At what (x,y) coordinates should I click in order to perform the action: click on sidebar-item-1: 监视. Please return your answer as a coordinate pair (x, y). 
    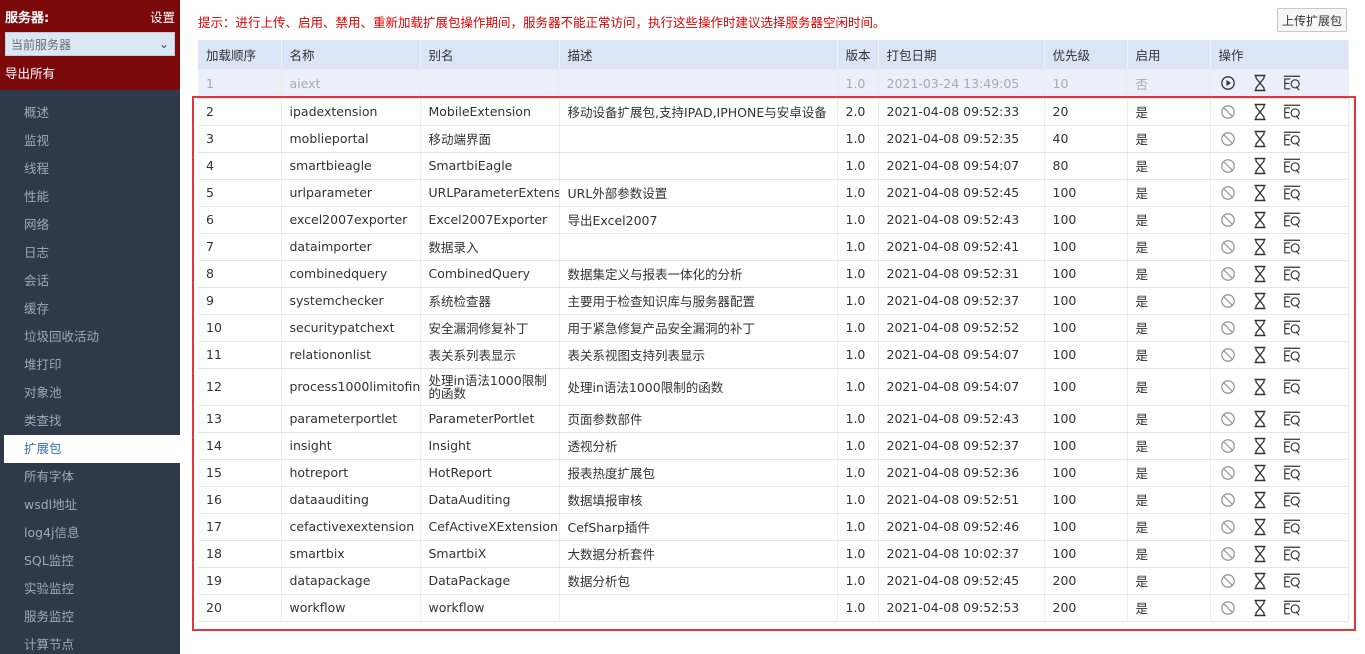
    Looking at the image, I should click on (90, 141).